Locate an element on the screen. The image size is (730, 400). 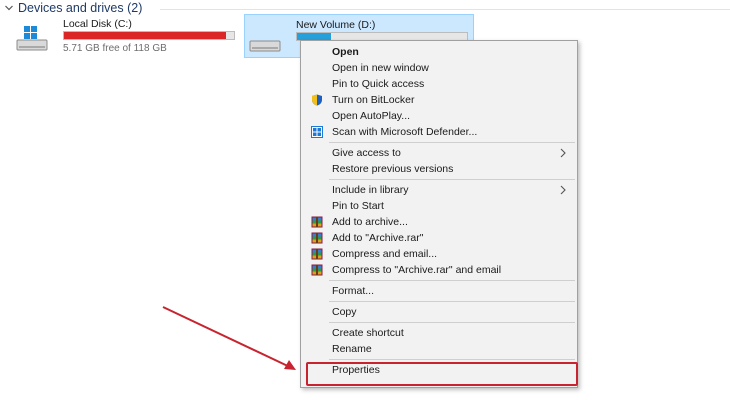
drive-c-name: Local Disk (C:) is located at coordinates (97, 24).